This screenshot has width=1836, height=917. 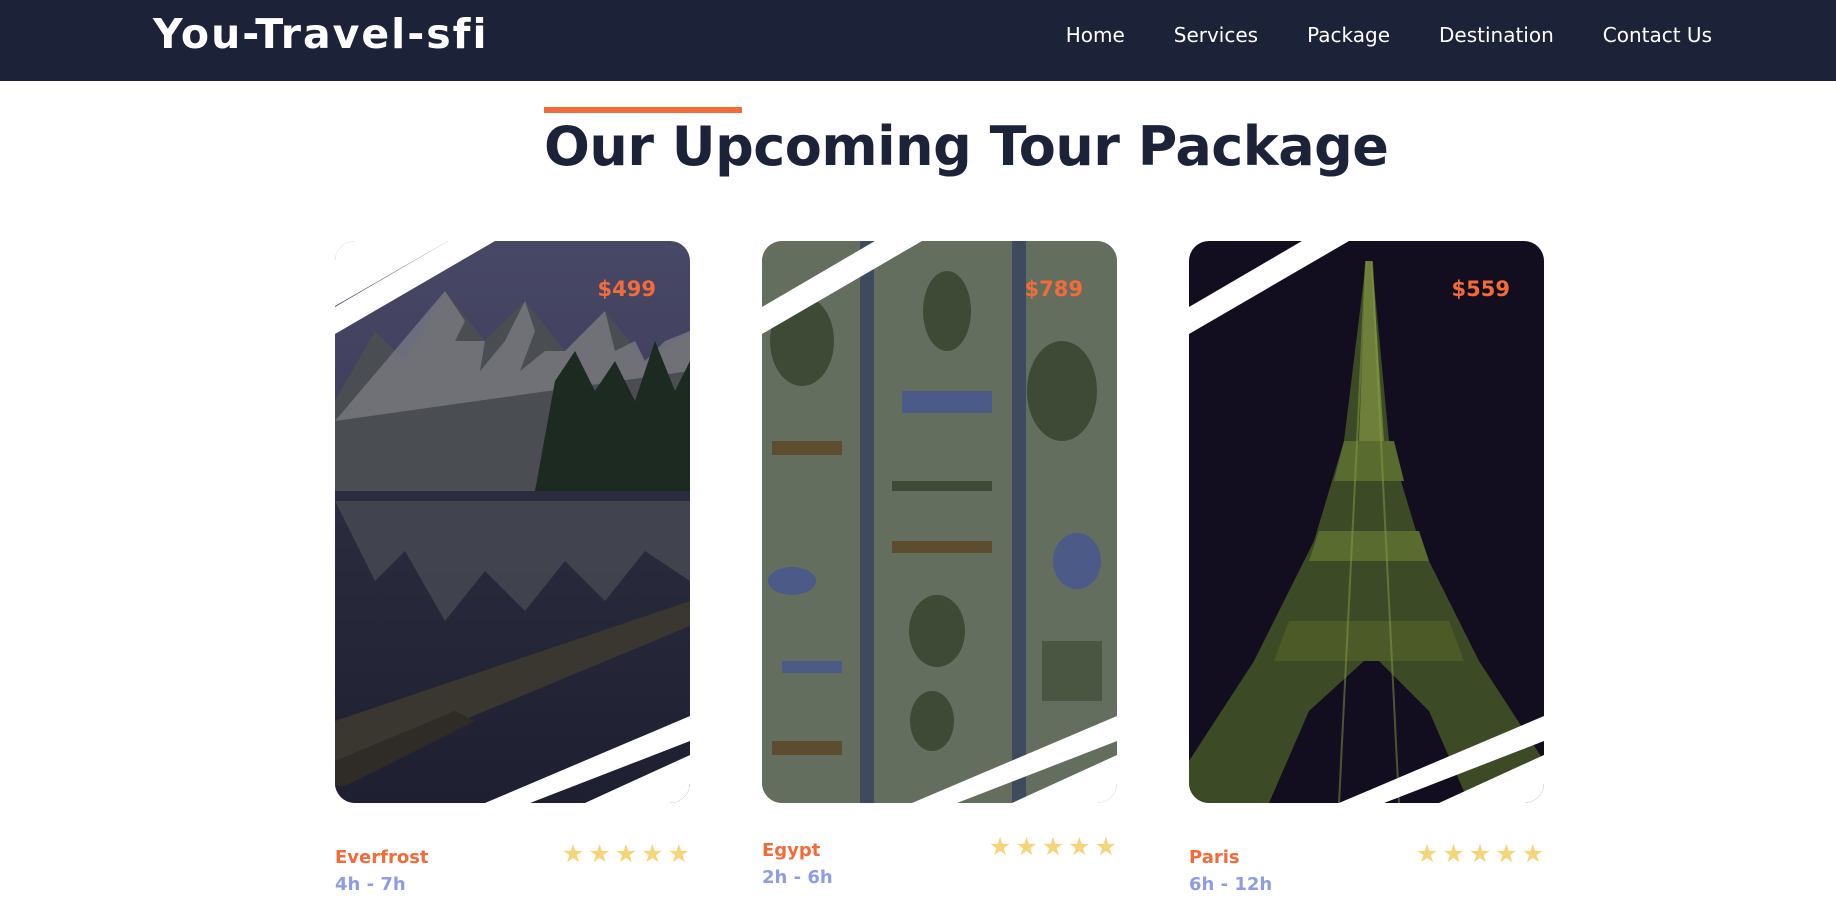 I want to click on card-image: $559, so click(x=1366, y=522).